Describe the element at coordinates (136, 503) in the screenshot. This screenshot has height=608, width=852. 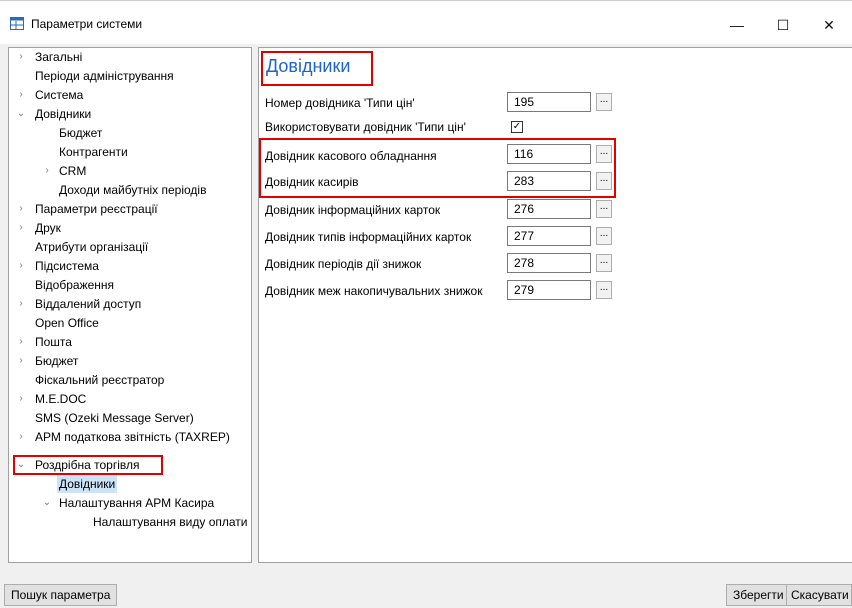
I see `tree-item-cashier-settings: Налаштування АРМ Касира` at that location.